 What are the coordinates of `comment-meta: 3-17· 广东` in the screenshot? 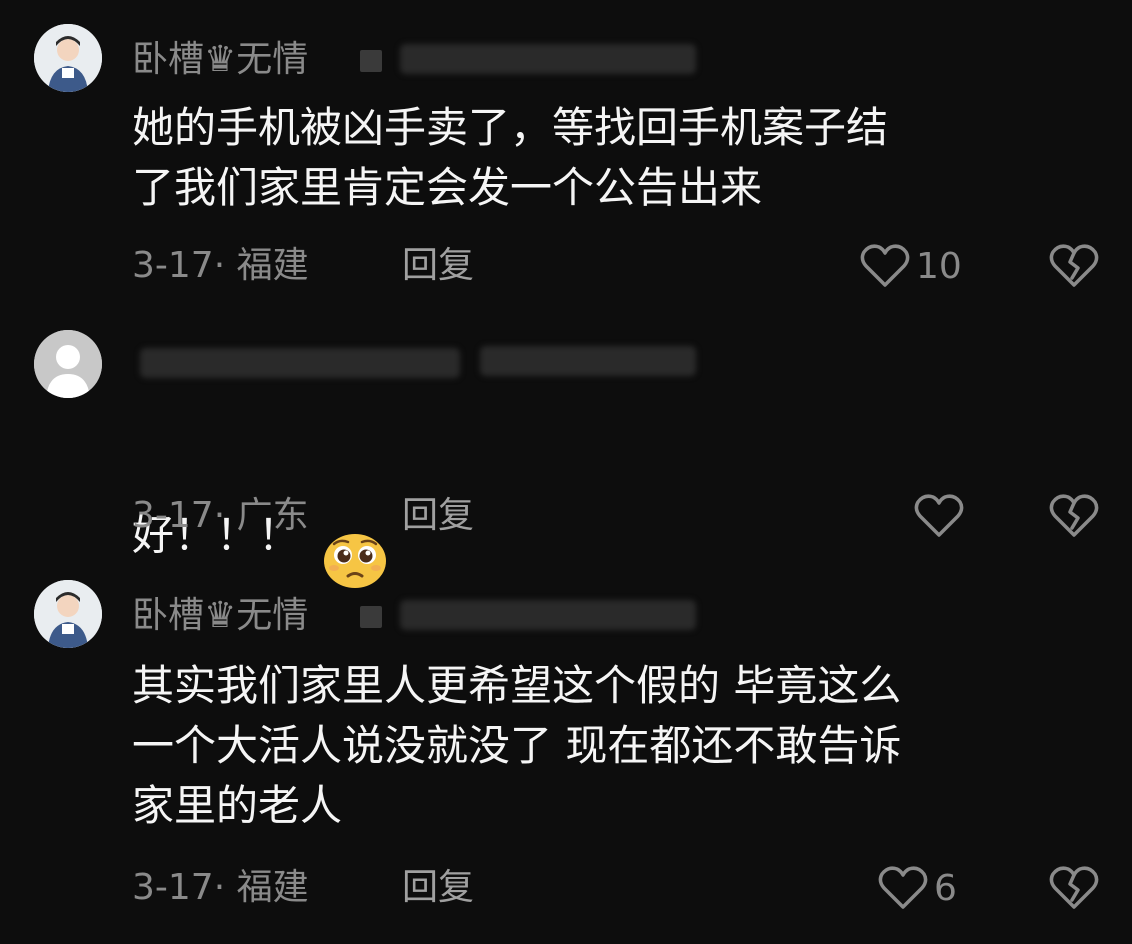 It's located at (220, 515).